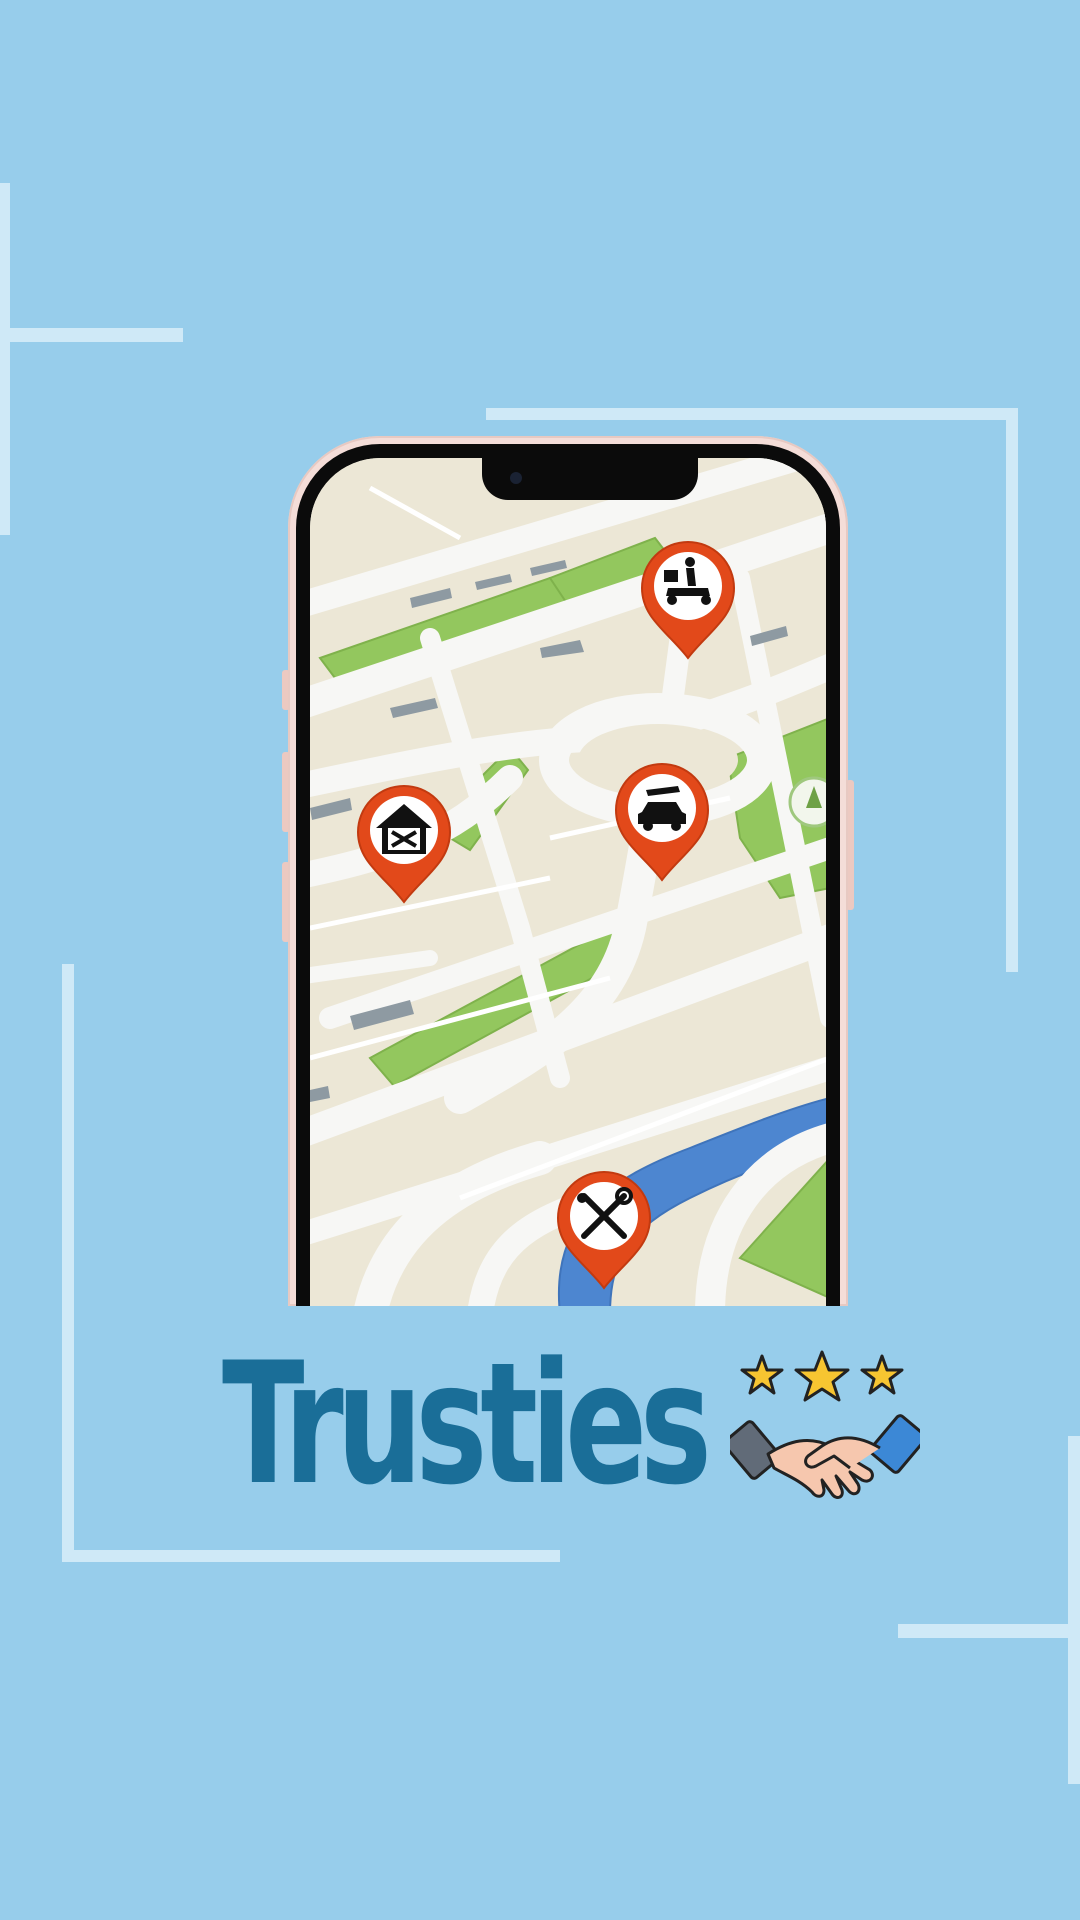 Image resolution: width=1080 pixels, height=1920 pixels. I want to click on handshake-stars-icon, so click(825, 1424).